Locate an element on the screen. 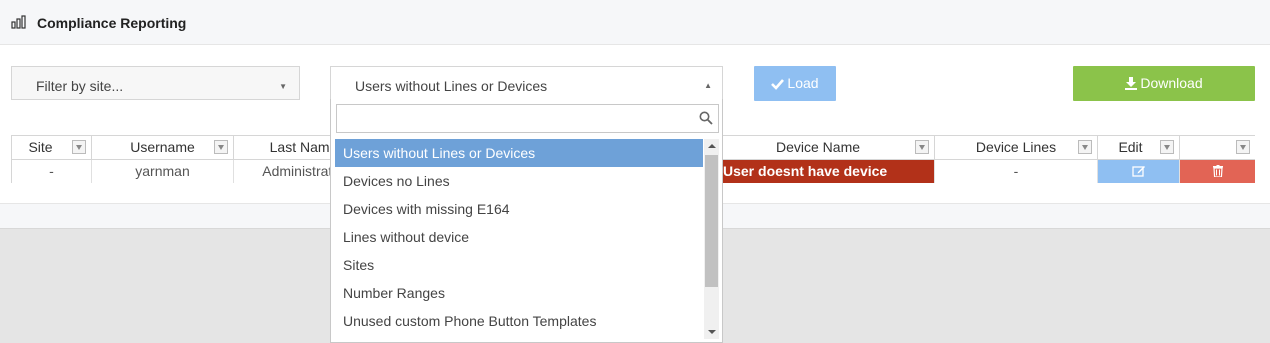 This screenshot has width=1270, height=343. dropdown-option: Devices with missing E164 is located at coordinates (519, 209).